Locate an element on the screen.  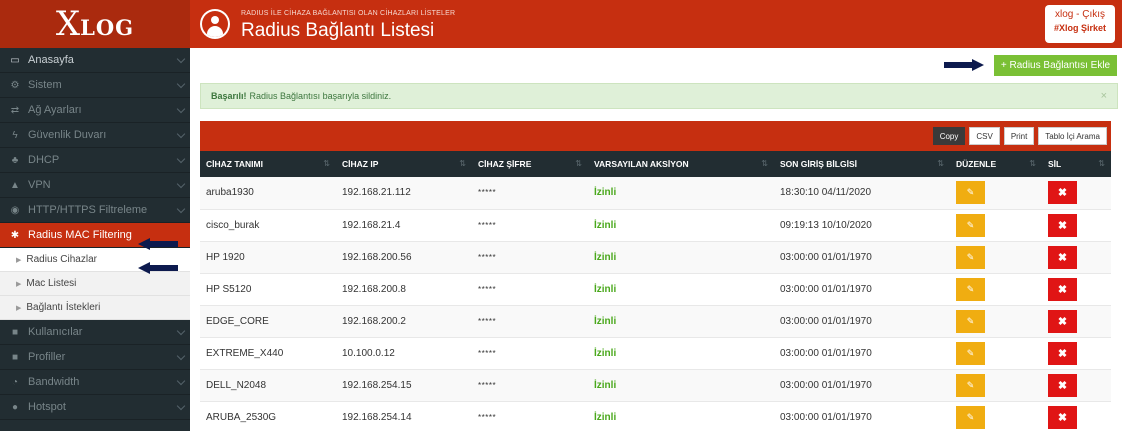
logout-link: Çıkış is located at coordinates (1093, 14).